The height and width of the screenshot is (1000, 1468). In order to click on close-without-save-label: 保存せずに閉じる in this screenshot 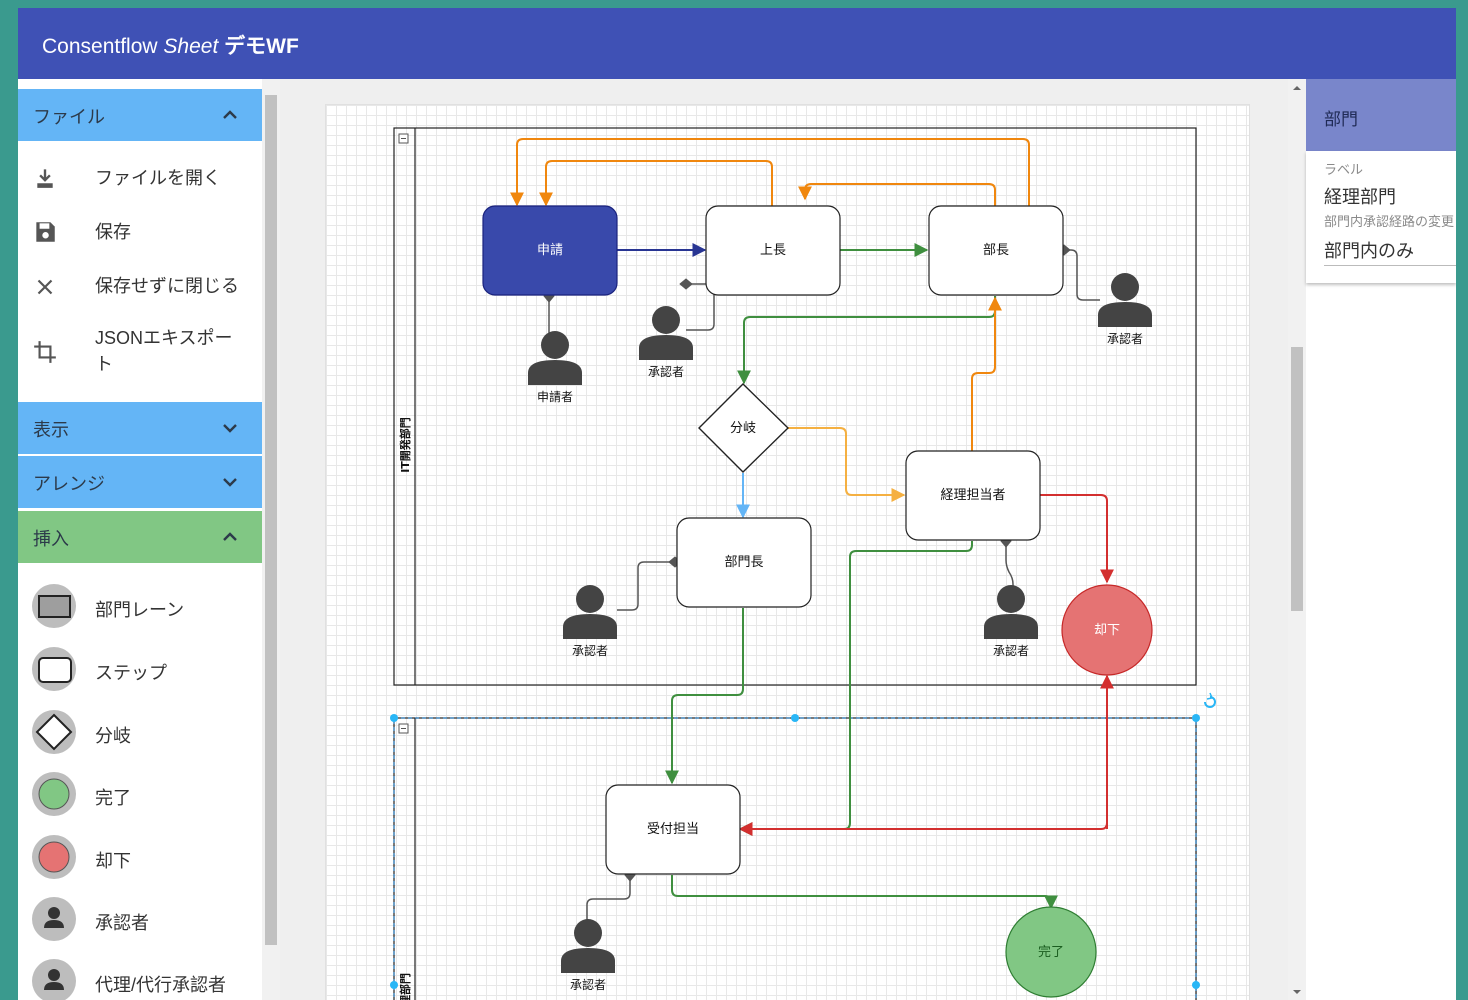, I will do `click(167, 286)`.